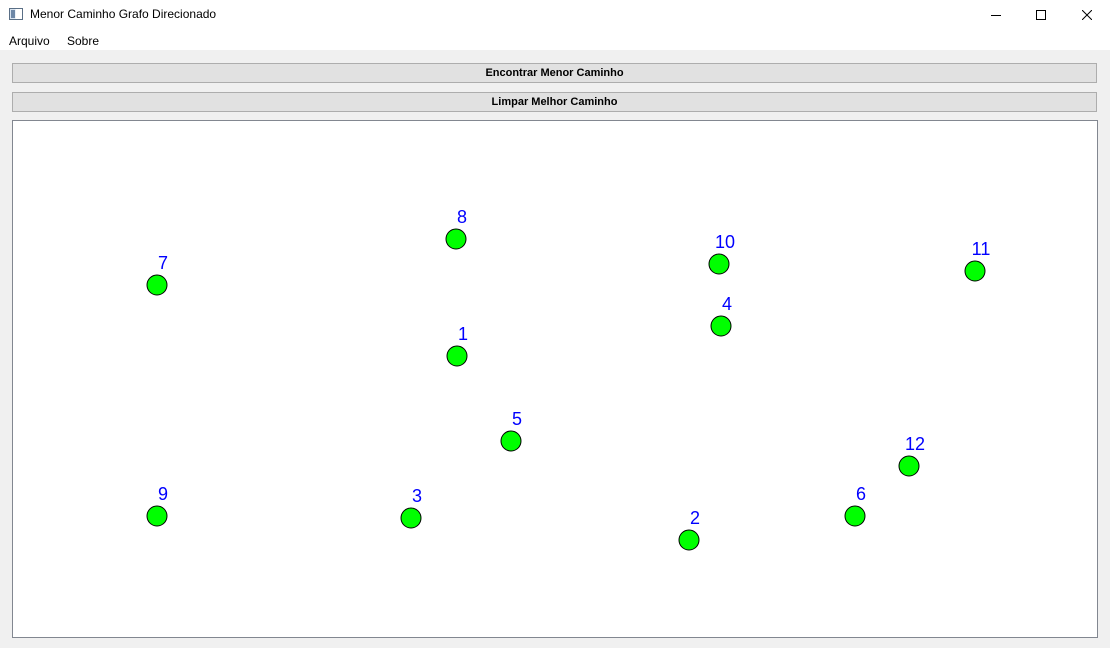 Image resolution: width=1110 pixels, height=648 pixels. I want to click on graph-node-6: 6, so click(855, 505).